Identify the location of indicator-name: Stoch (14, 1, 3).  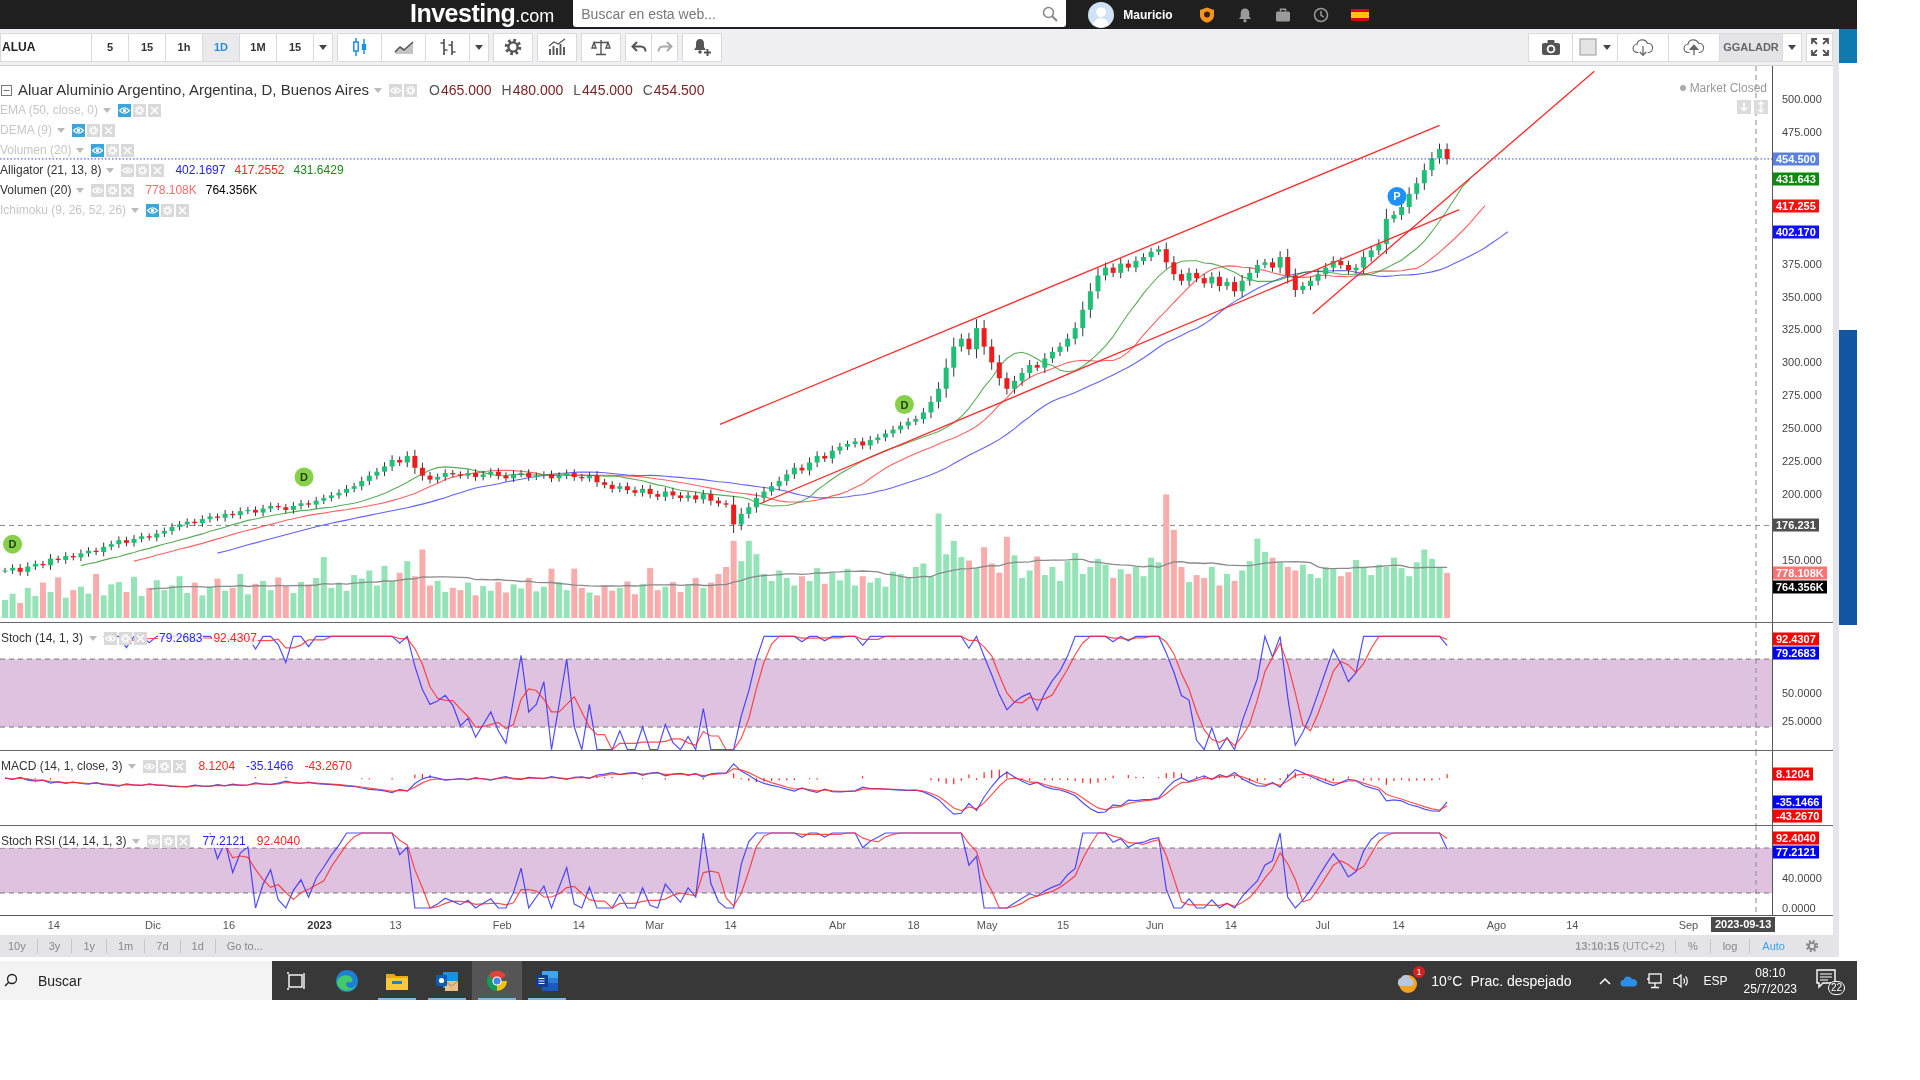
(42, 638).